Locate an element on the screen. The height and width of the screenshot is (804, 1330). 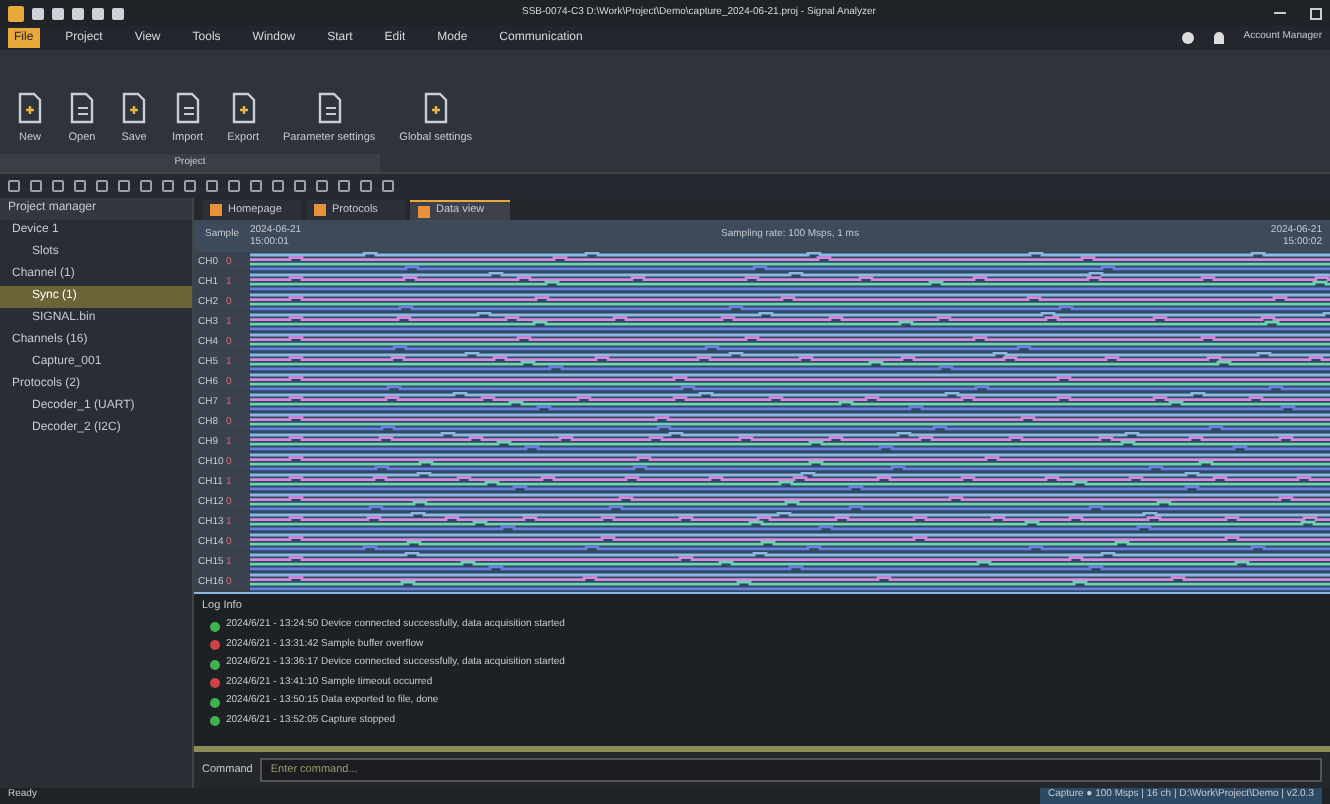
maximize-icon is located at coordinates (1316, 13).